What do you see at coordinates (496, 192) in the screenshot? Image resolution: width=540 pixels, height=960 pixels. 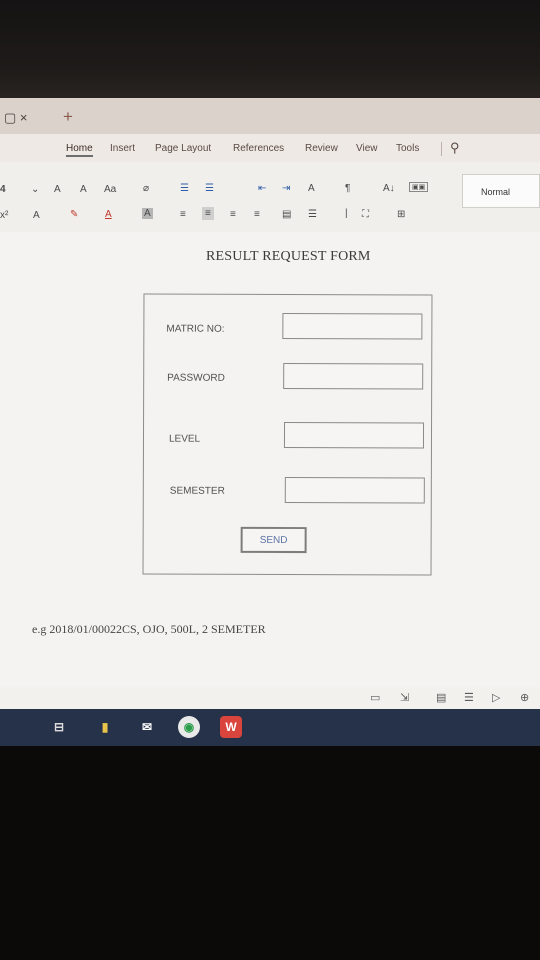 I see `style-normal-label: Normal` at bounding box center [496, 192].